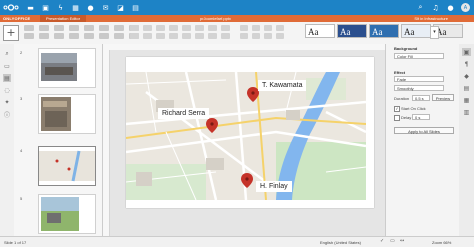 This screenshot has width=474, height=247. Describe the element at coordinates (134, 36) in the screenshot. I see `line-spacing-icon` at that location.